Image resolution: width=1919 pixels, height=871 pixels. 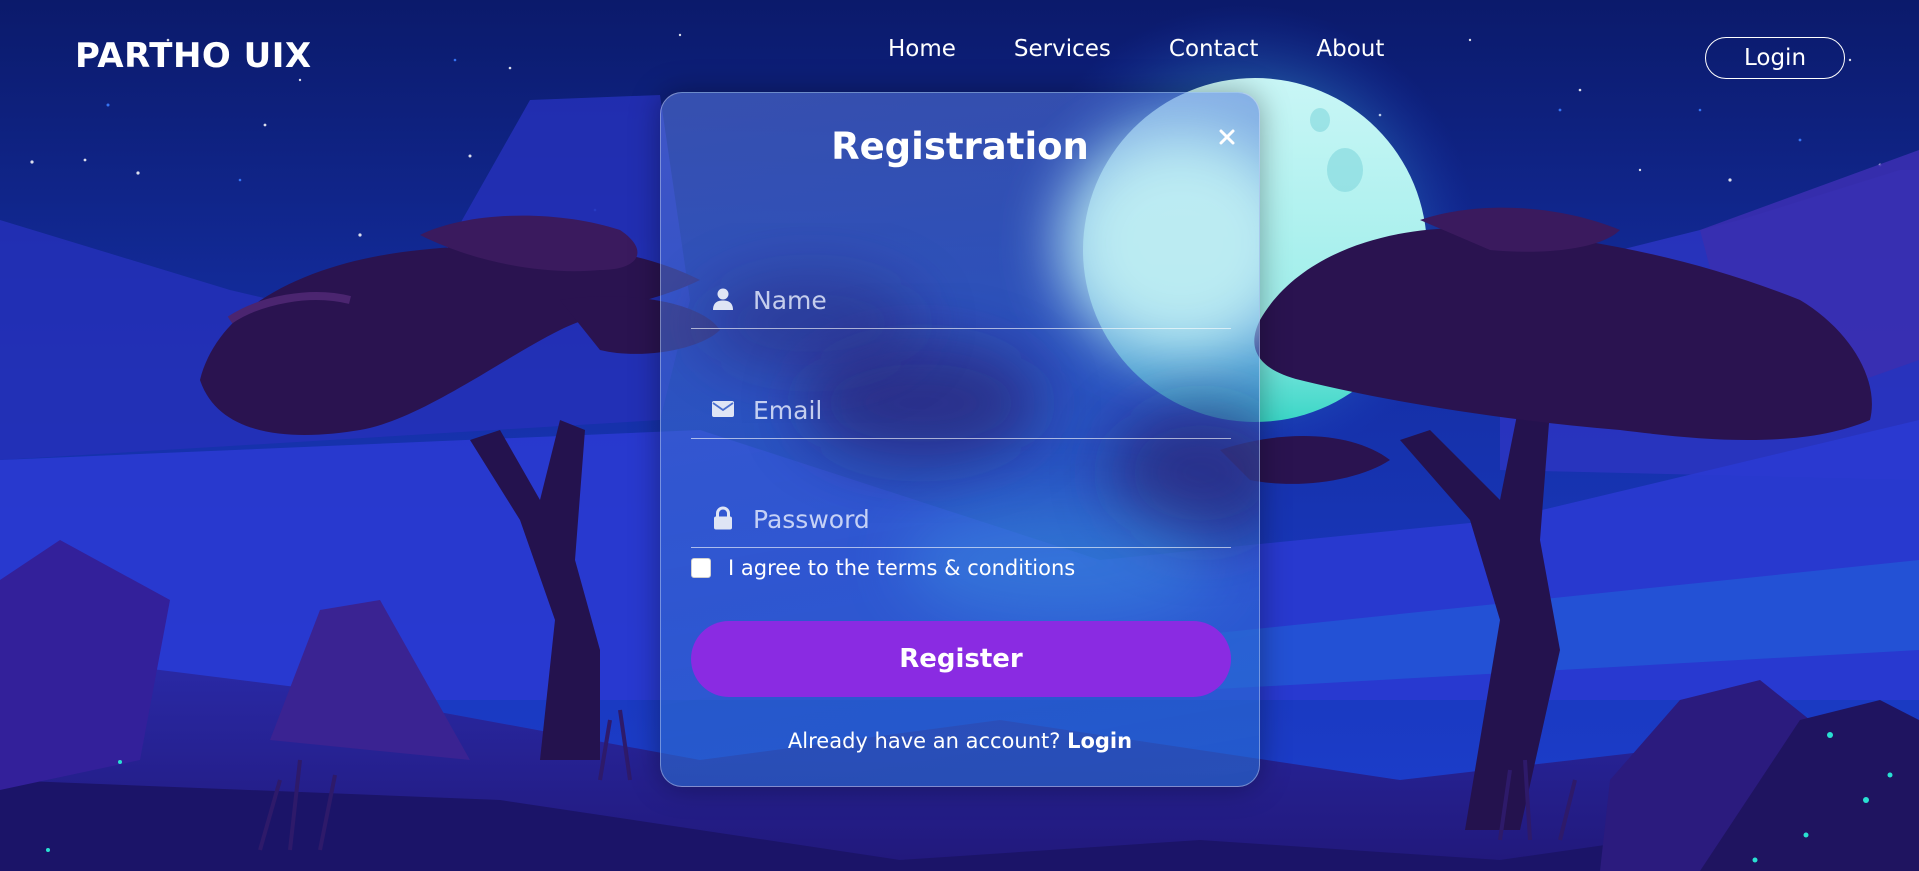 I want to click on password-field, so click(x=961, y=520).